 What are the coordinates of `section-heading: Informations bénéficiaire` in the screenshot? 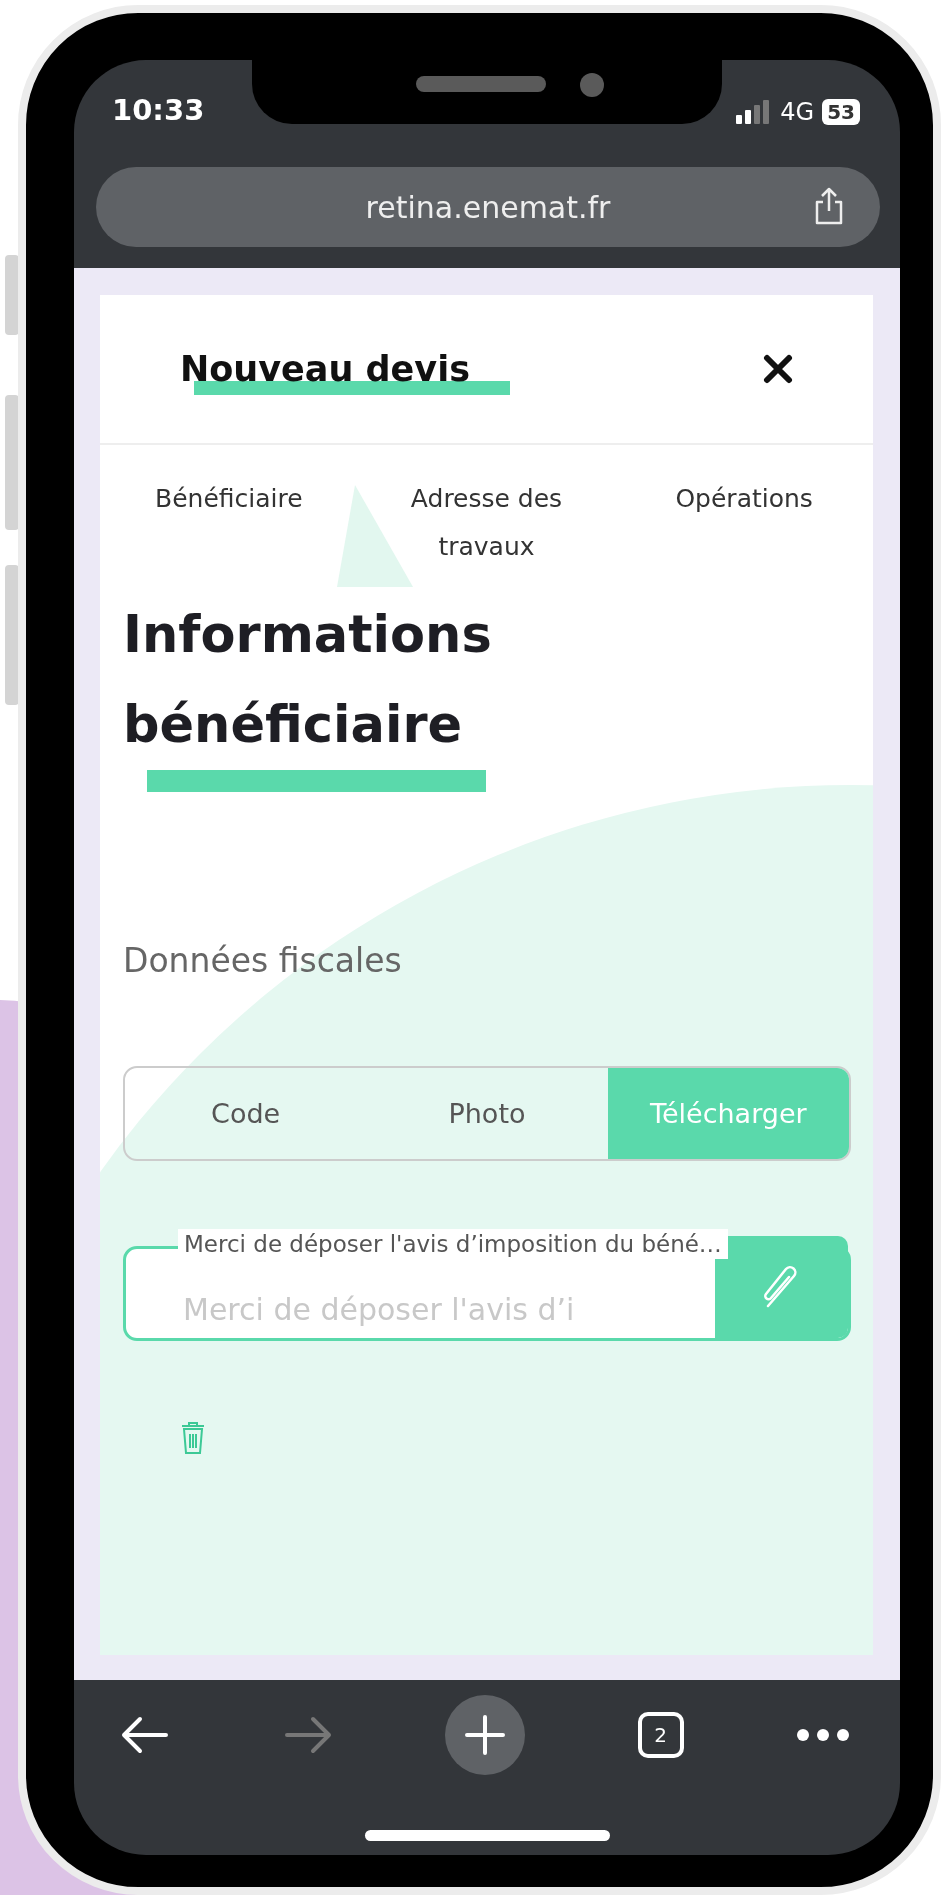 It's located at (308, 680).